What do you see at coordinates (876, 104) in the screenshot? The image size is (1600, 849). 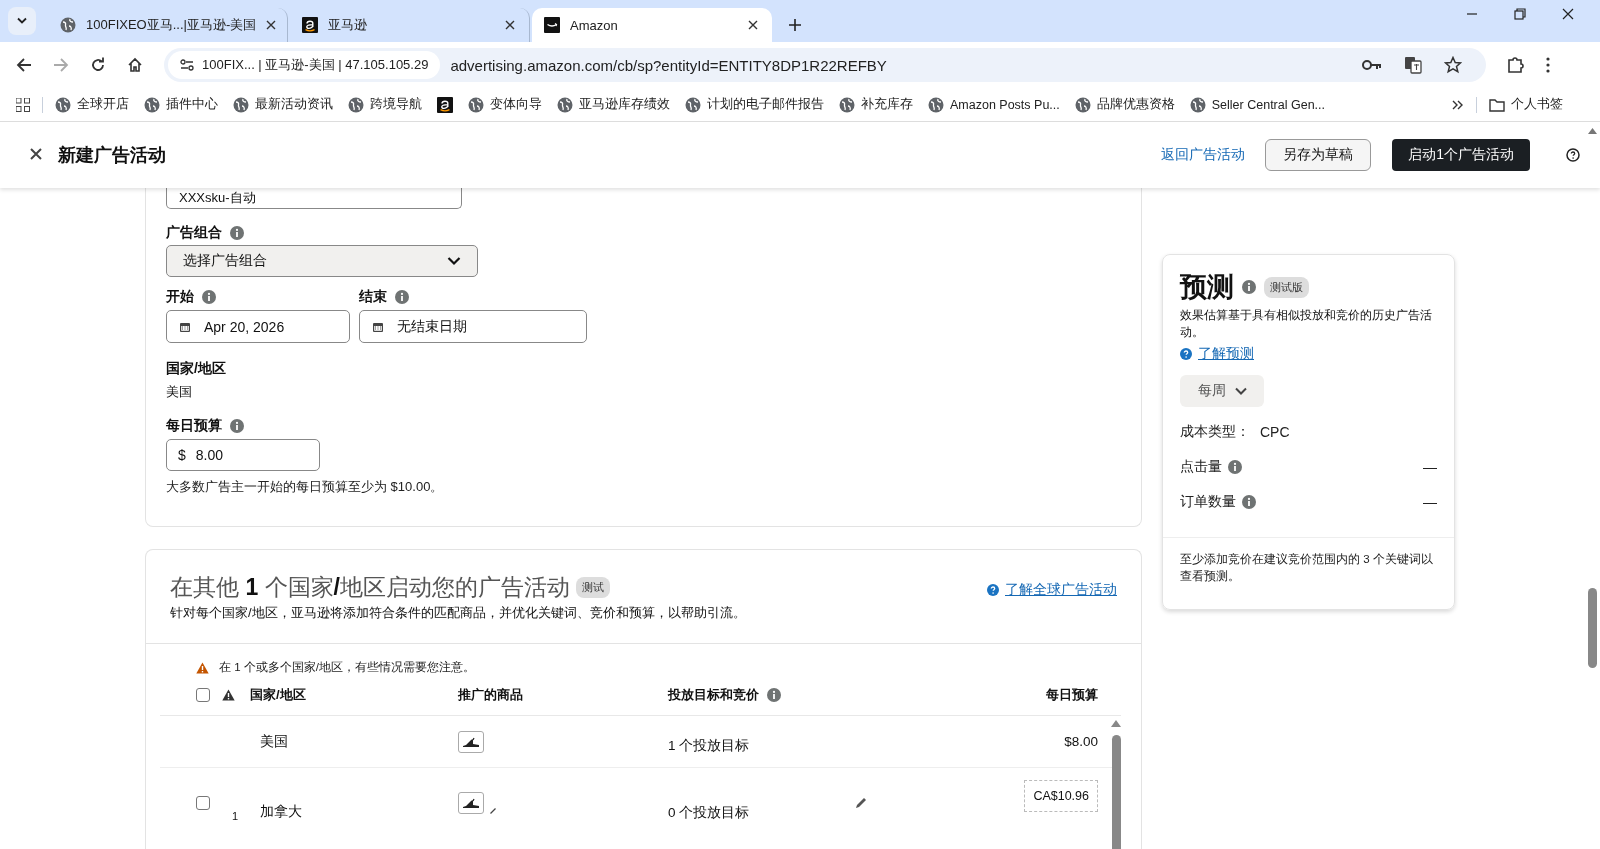 I see `bookmark-item: 补充库存` at bounding box center [876, 104].